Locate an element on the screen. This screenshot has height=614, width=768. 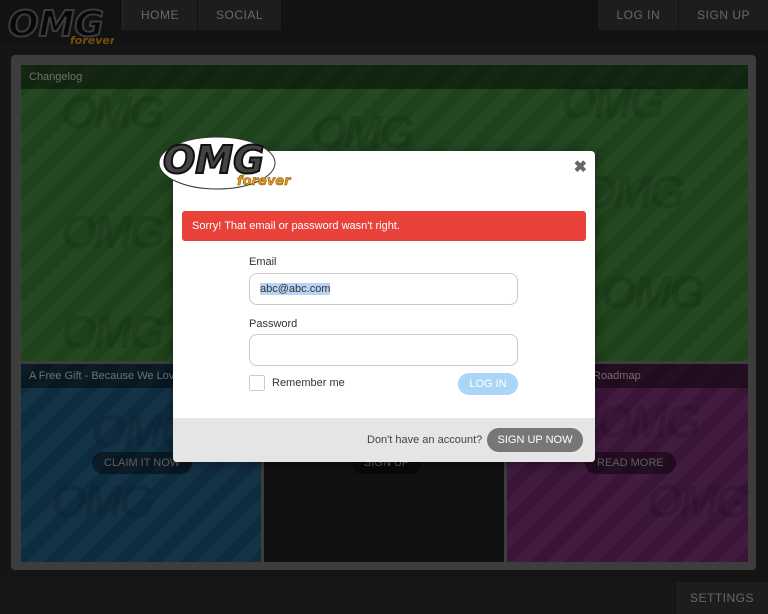
modal-logo: OMG forever is located at coordinates (225, 163).